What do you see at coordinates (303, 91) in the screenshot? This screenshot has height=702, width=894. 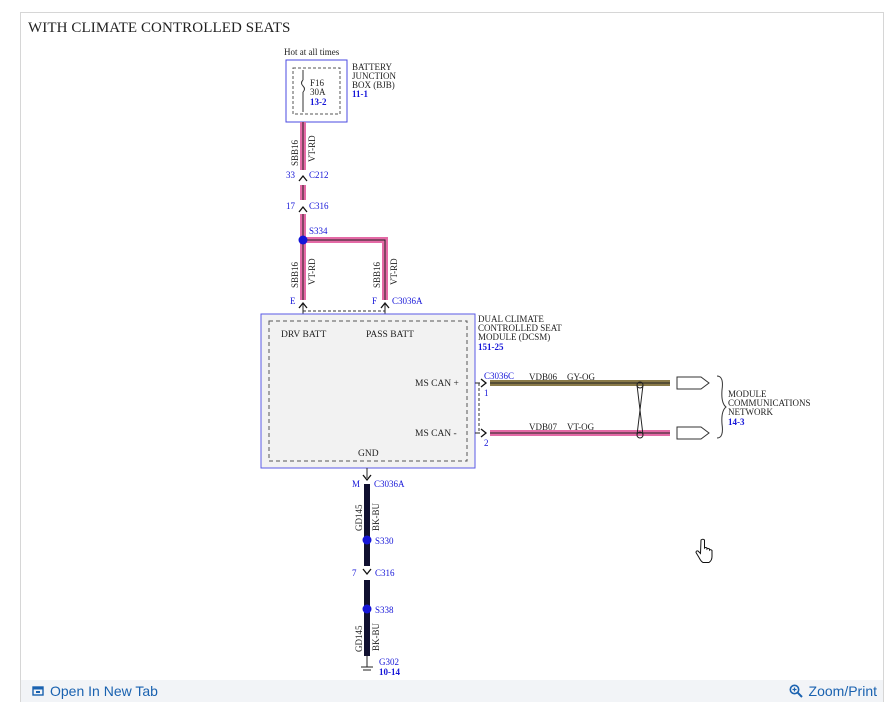 I see `fuse-symbol` at bounding box center [303, 91].